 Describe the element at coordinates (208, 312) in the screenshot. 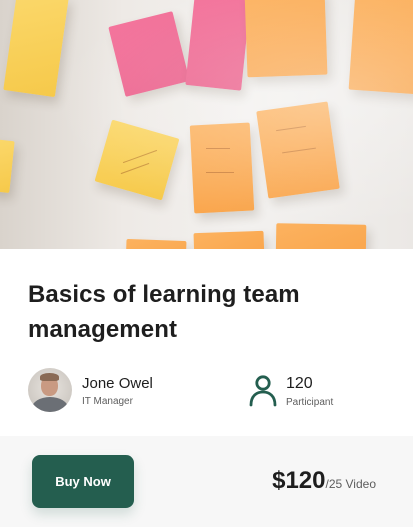

I see `course-title: Basics of learning team management` at that location.